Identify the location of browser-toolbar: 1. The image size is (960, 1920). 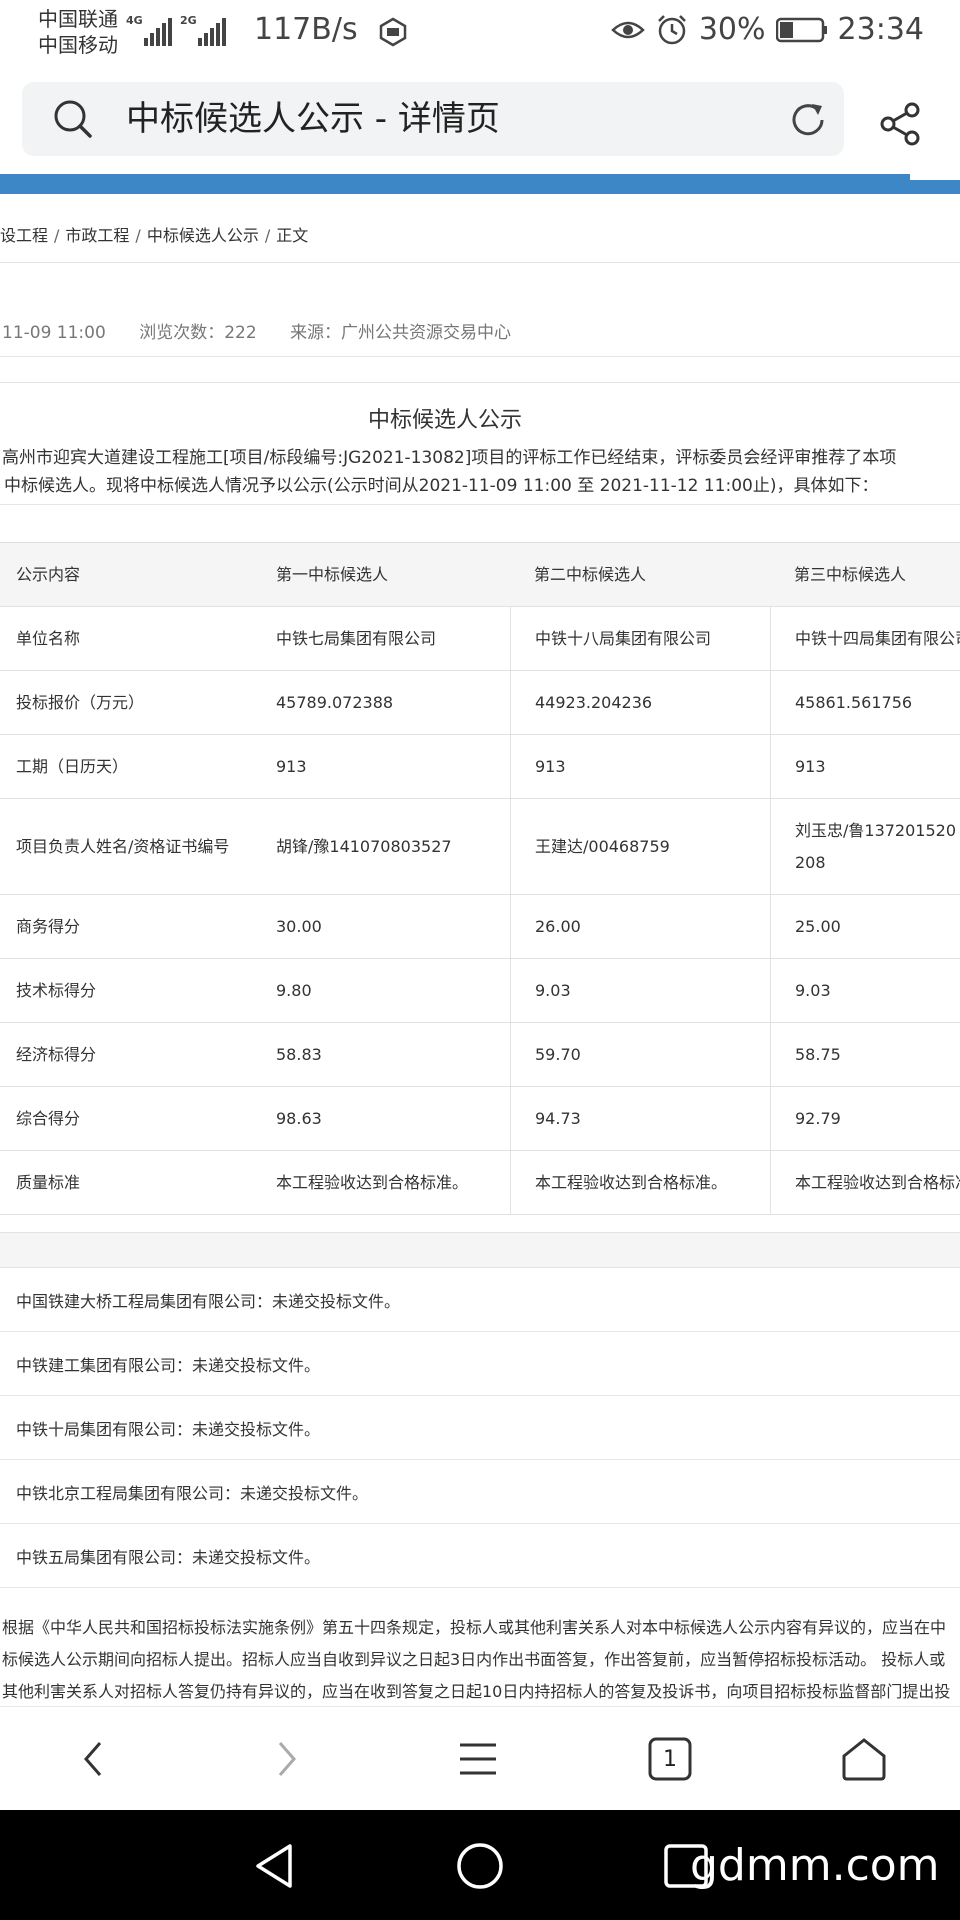
(480, 1758).